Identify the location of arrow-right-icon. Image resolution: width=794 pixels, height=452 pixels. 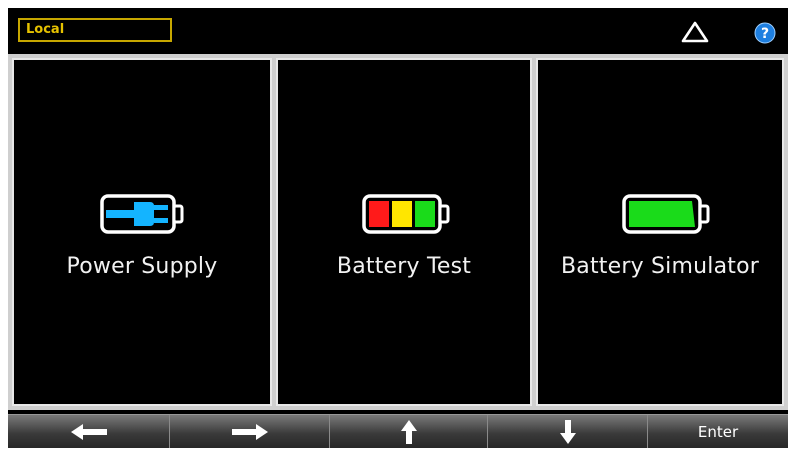
(249, 432).